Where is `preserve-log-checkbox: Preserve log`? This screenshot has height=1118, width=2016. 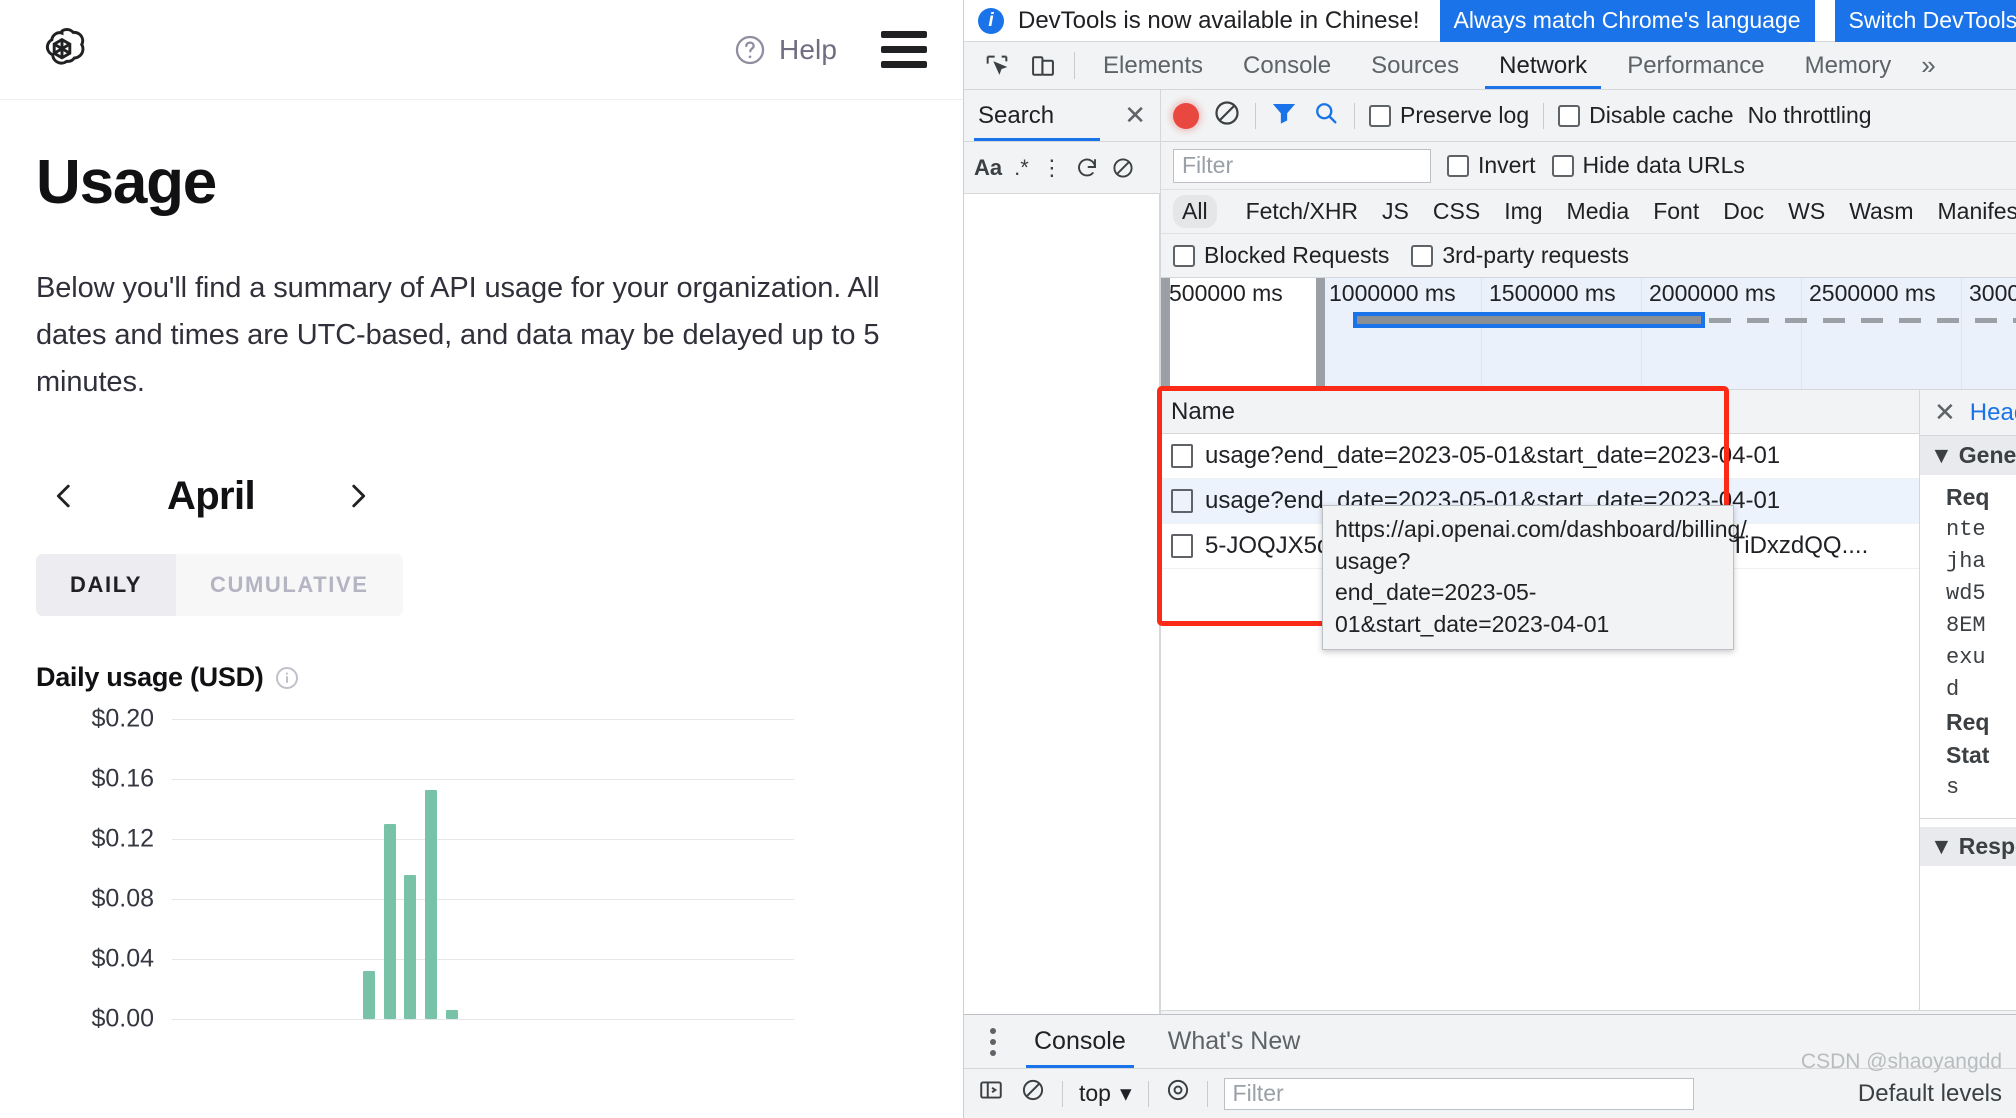
preserve-log-checkbox: Preserve log is located at coordinates (1449, 115).